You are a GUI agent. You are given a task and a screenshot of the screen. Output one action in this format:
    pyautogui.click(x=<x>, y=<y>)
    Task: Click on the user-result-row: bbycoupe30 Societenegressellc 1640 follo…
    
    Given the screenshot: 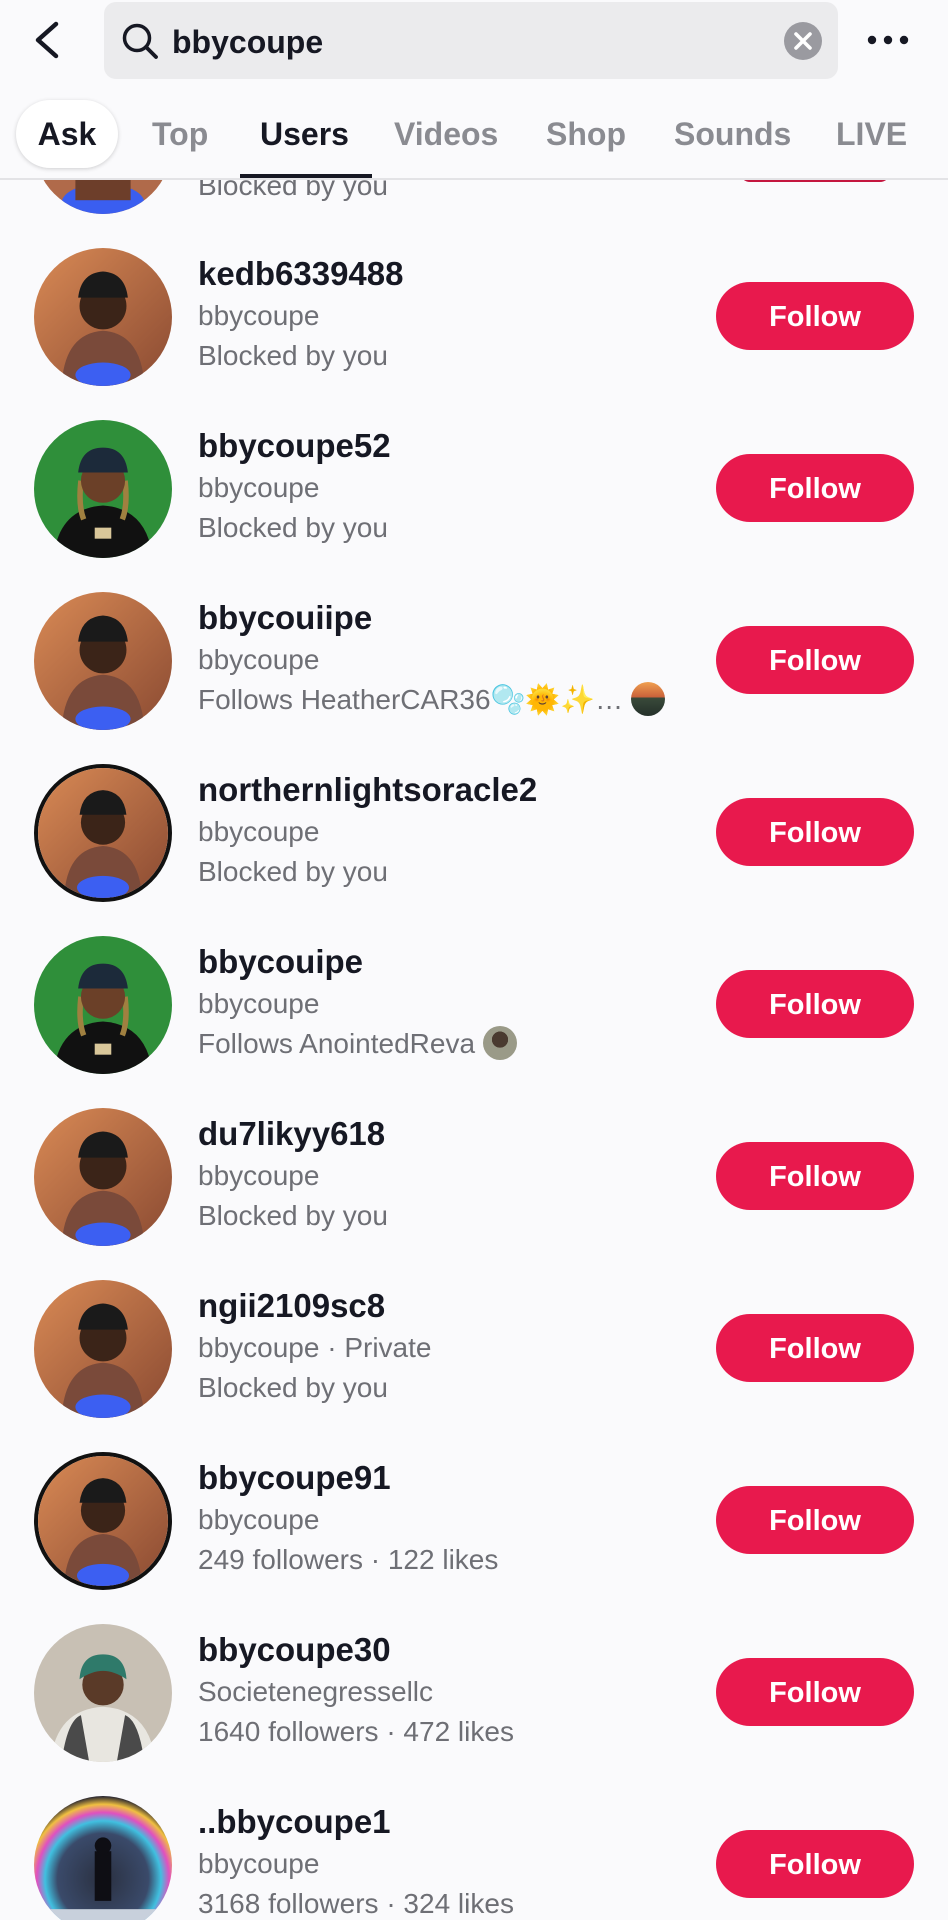 What is the action you would take?
    pyautogui.click(x=474, y=1710)
    